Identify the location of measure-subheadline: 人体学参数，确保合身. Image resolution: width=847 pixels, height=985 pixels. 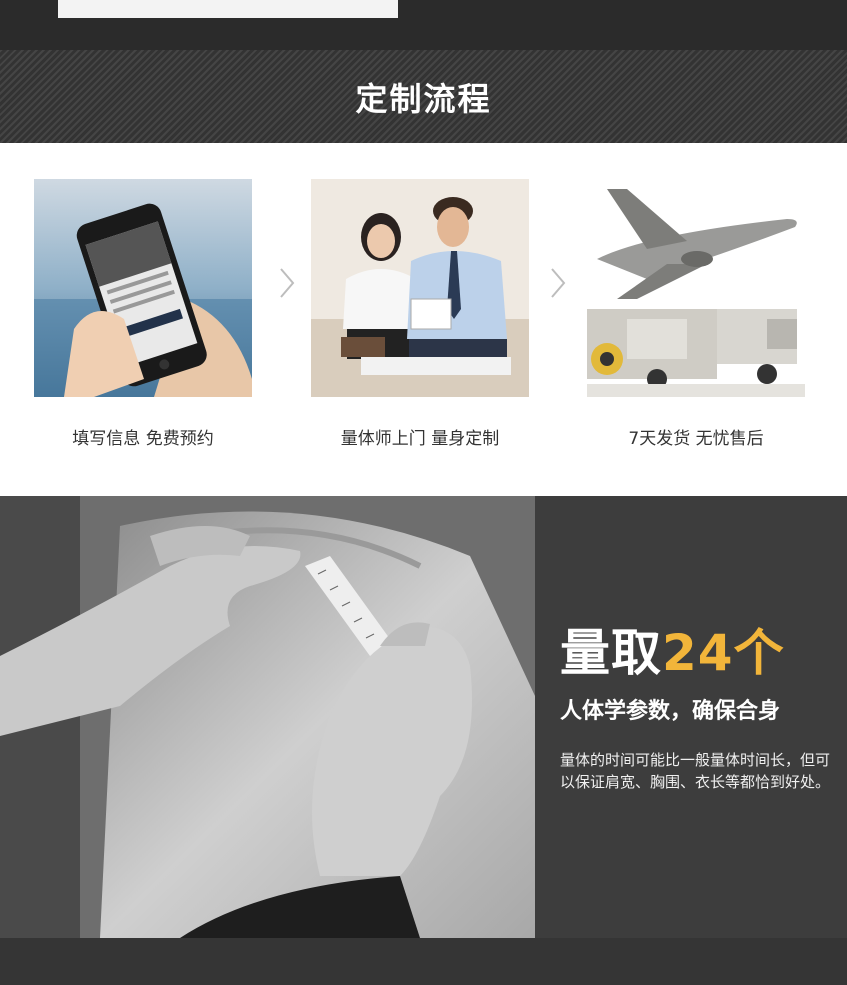
(670, 711).